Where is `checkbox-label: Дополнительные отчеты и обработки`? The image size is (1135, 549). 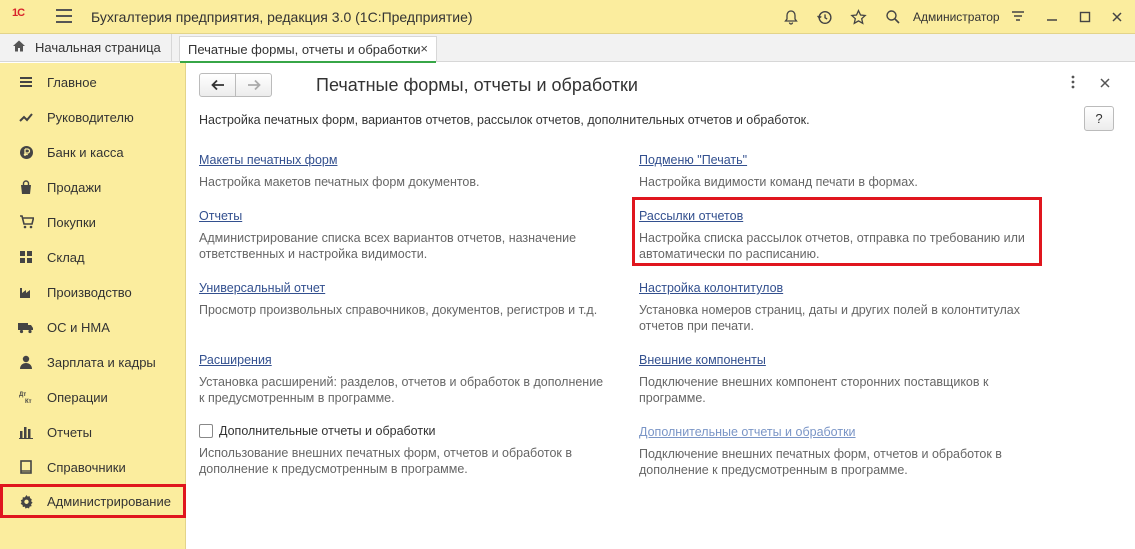
checkbox-label: Дополнительные отчеты и обработки is located at coordinates (327, 431).